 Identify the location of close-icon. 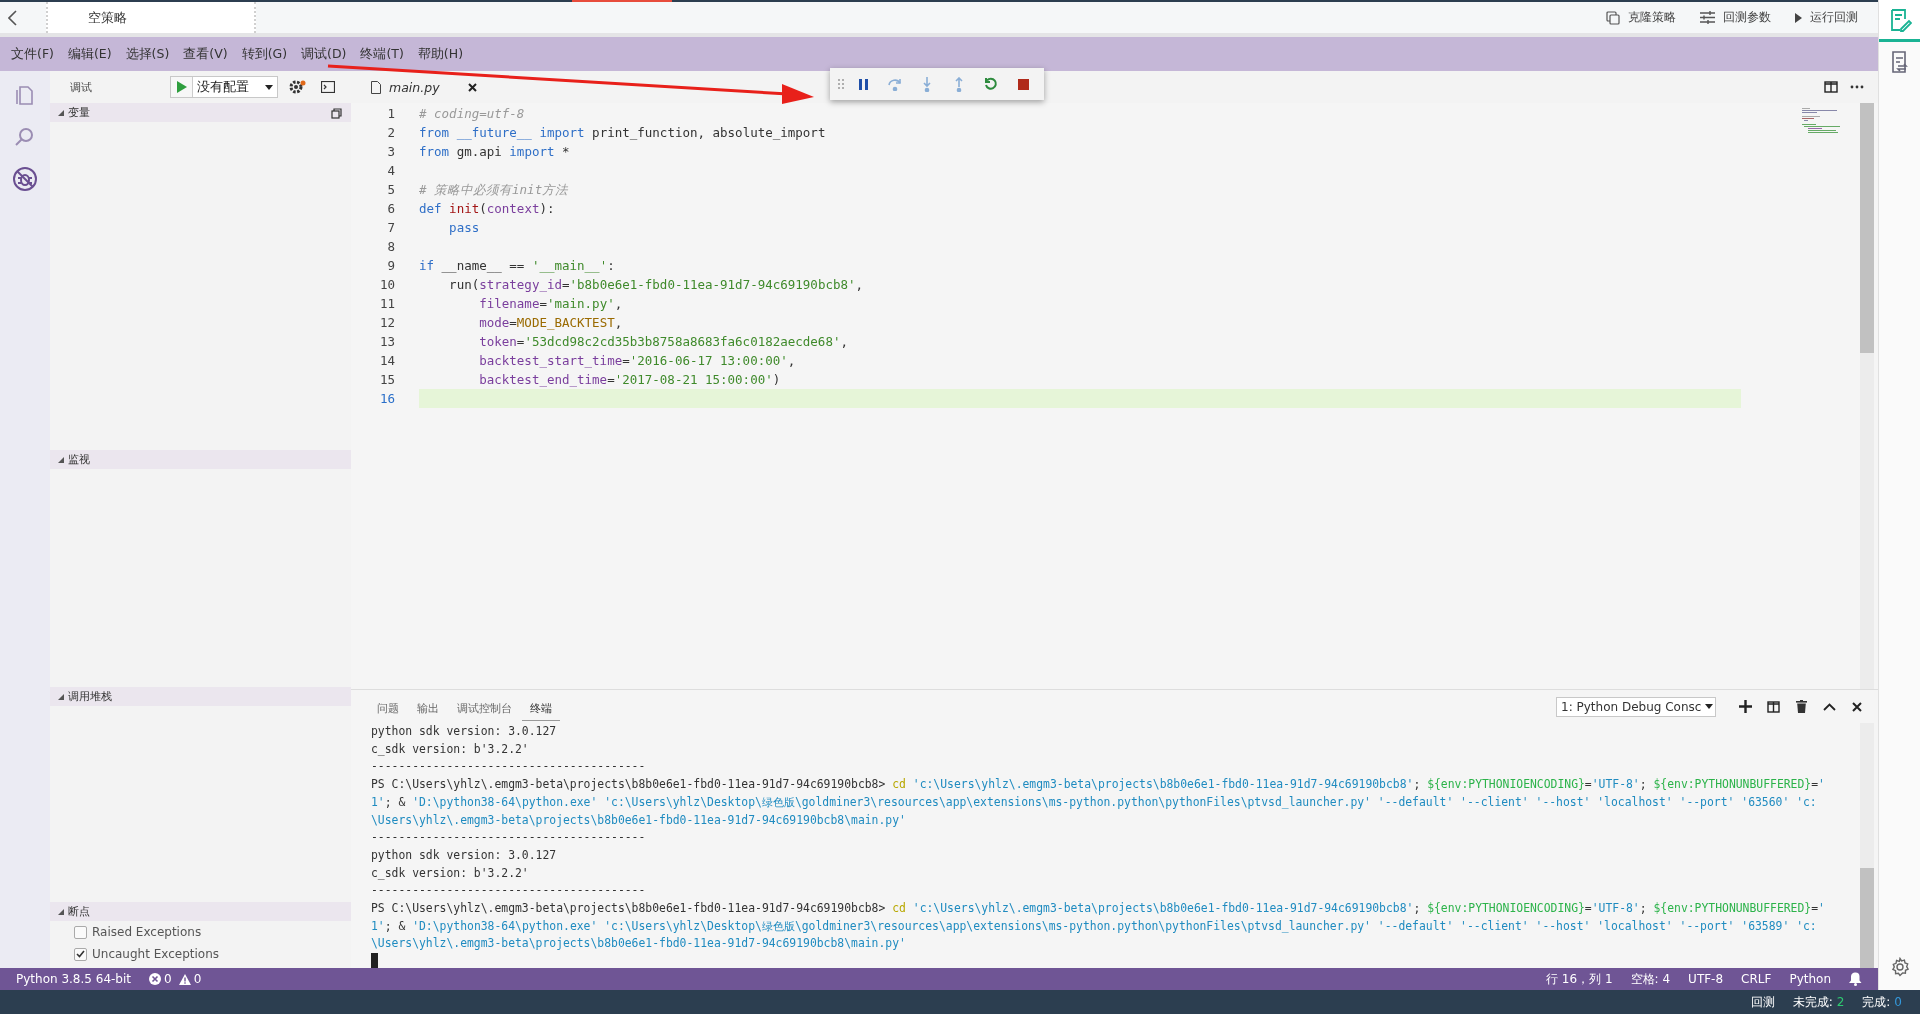
(472, 87).